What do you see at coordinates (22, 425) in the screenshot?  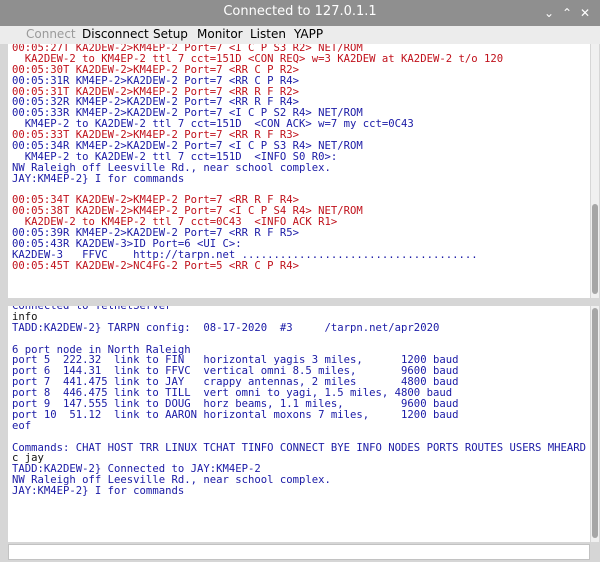 I see `terminal-line: eof` at bounding box center [22, 425].